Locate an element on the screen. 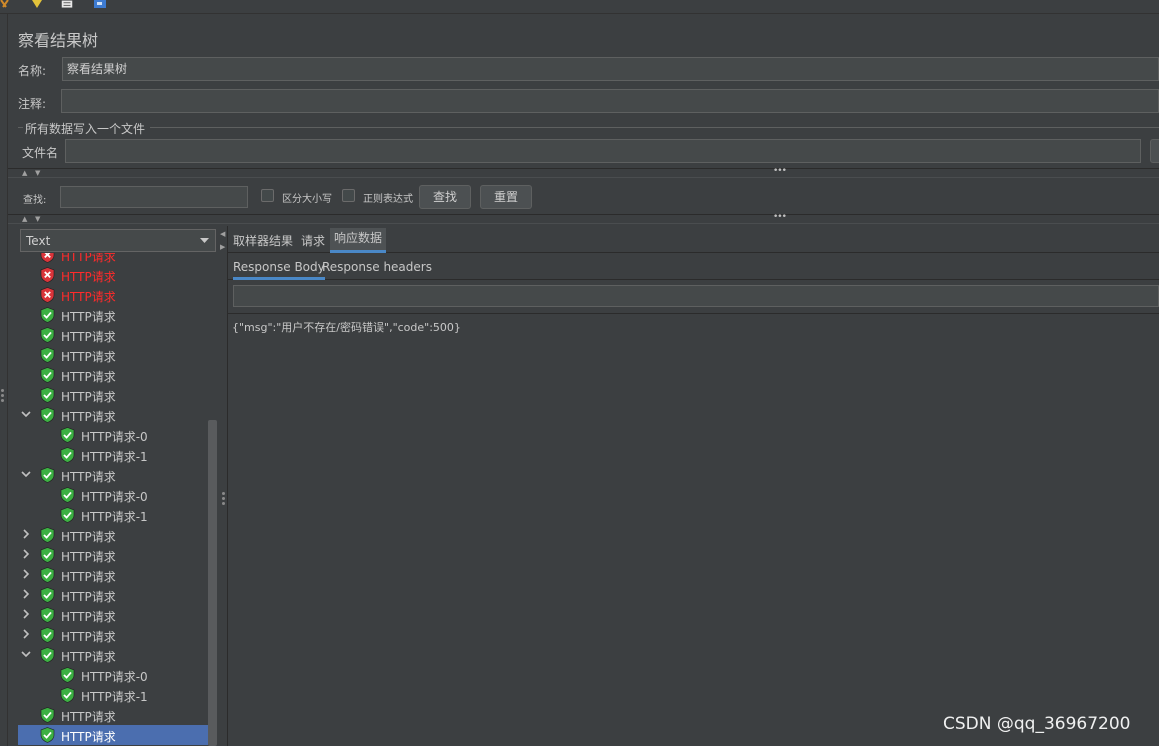 This screenshot has width=1159, height=746. collapse-left-icon: ◀ is located at coordinates (222, 234).